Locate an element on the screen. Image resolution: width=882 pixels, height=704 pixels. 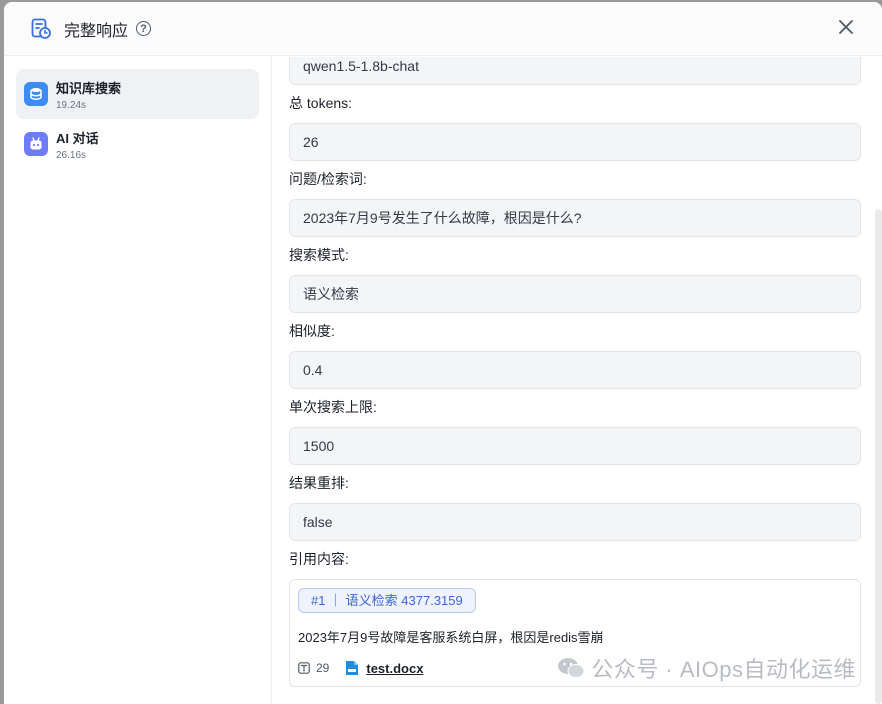
response-doc-icon is located at coordinates (41, 29).